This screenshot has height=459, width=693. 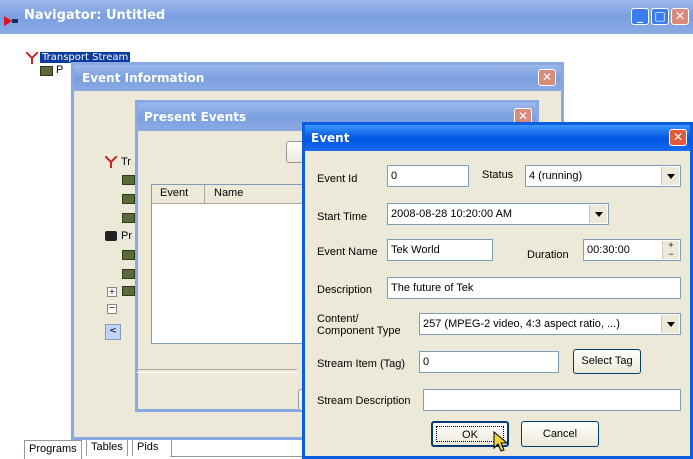 What do you see at coordinates (113, 332) in the screenshot?
I see `tree-scroll-left-button: <` at bounding box center [113, 332].